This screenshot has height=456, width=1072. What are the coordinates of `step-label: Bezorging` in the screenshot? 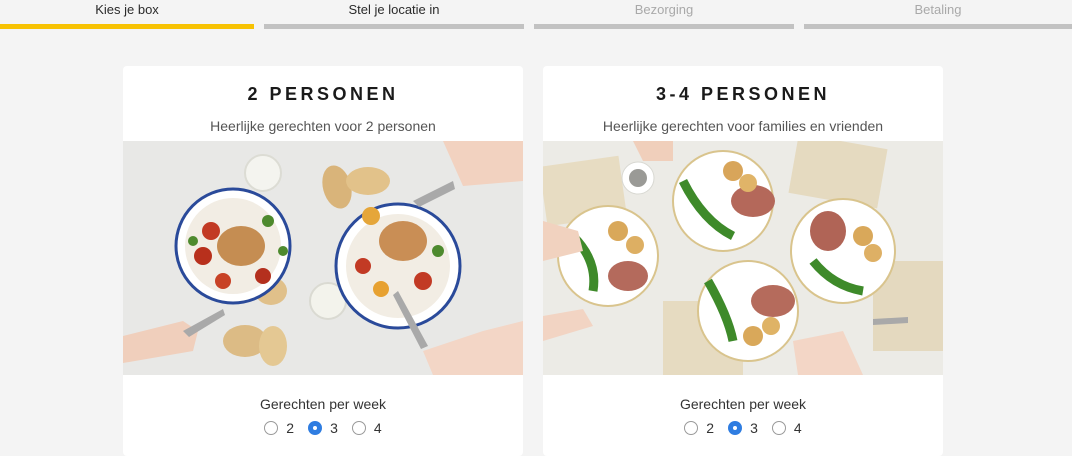 It's located at (664, 9).